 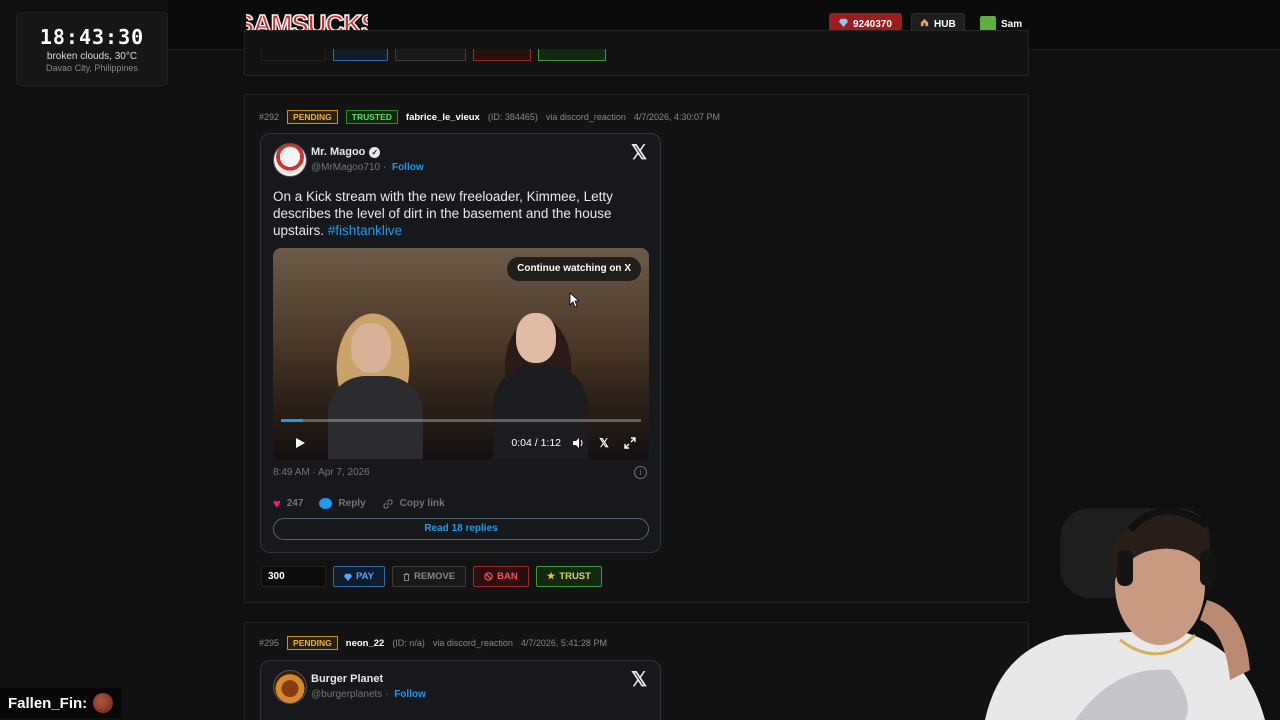 I want to click on amount-input-stub, so click(x=293, y=55).